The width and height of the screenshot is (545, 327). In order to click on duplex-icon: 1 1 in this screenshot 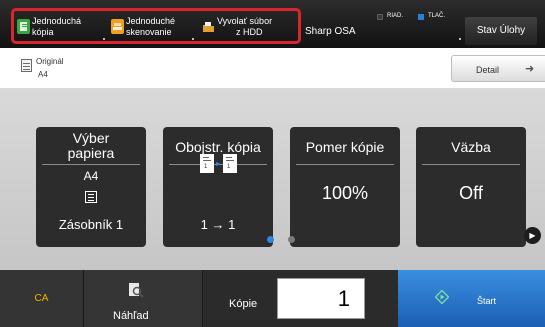, I will do `click(219, 165)`.